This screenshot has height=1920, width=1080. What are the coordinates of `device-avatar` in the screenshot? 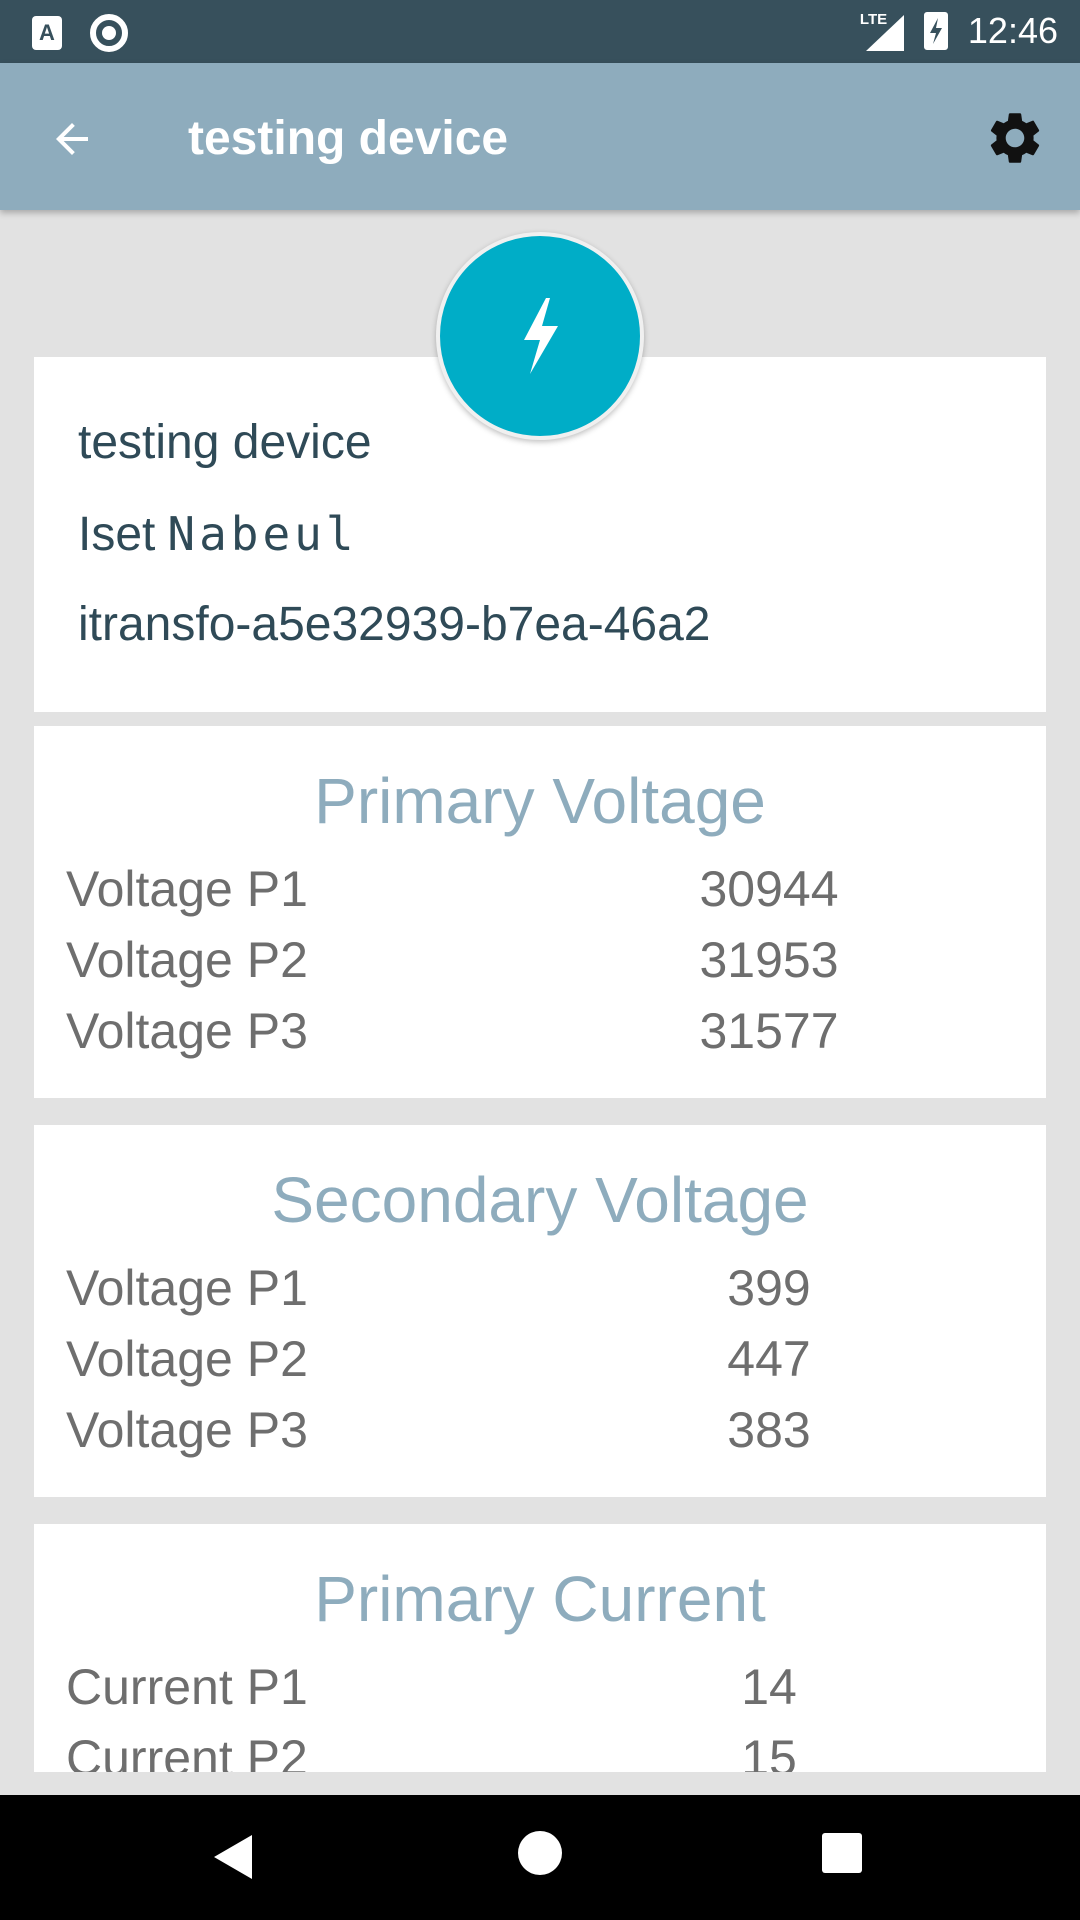 It's located at (540, 336).